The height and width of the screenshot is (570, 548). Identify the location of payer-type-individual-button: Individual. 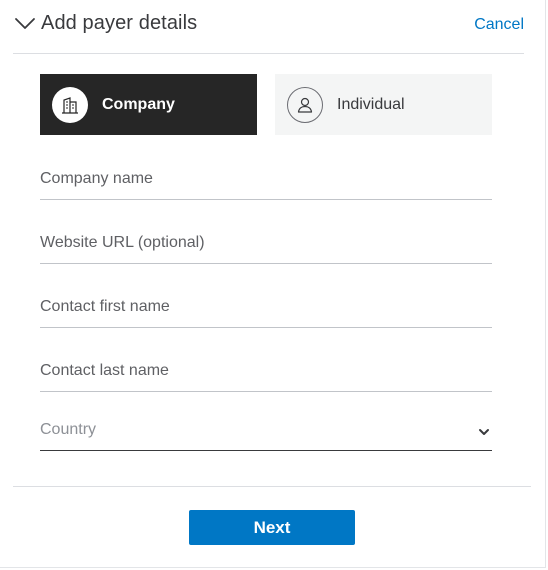
(383, 104).